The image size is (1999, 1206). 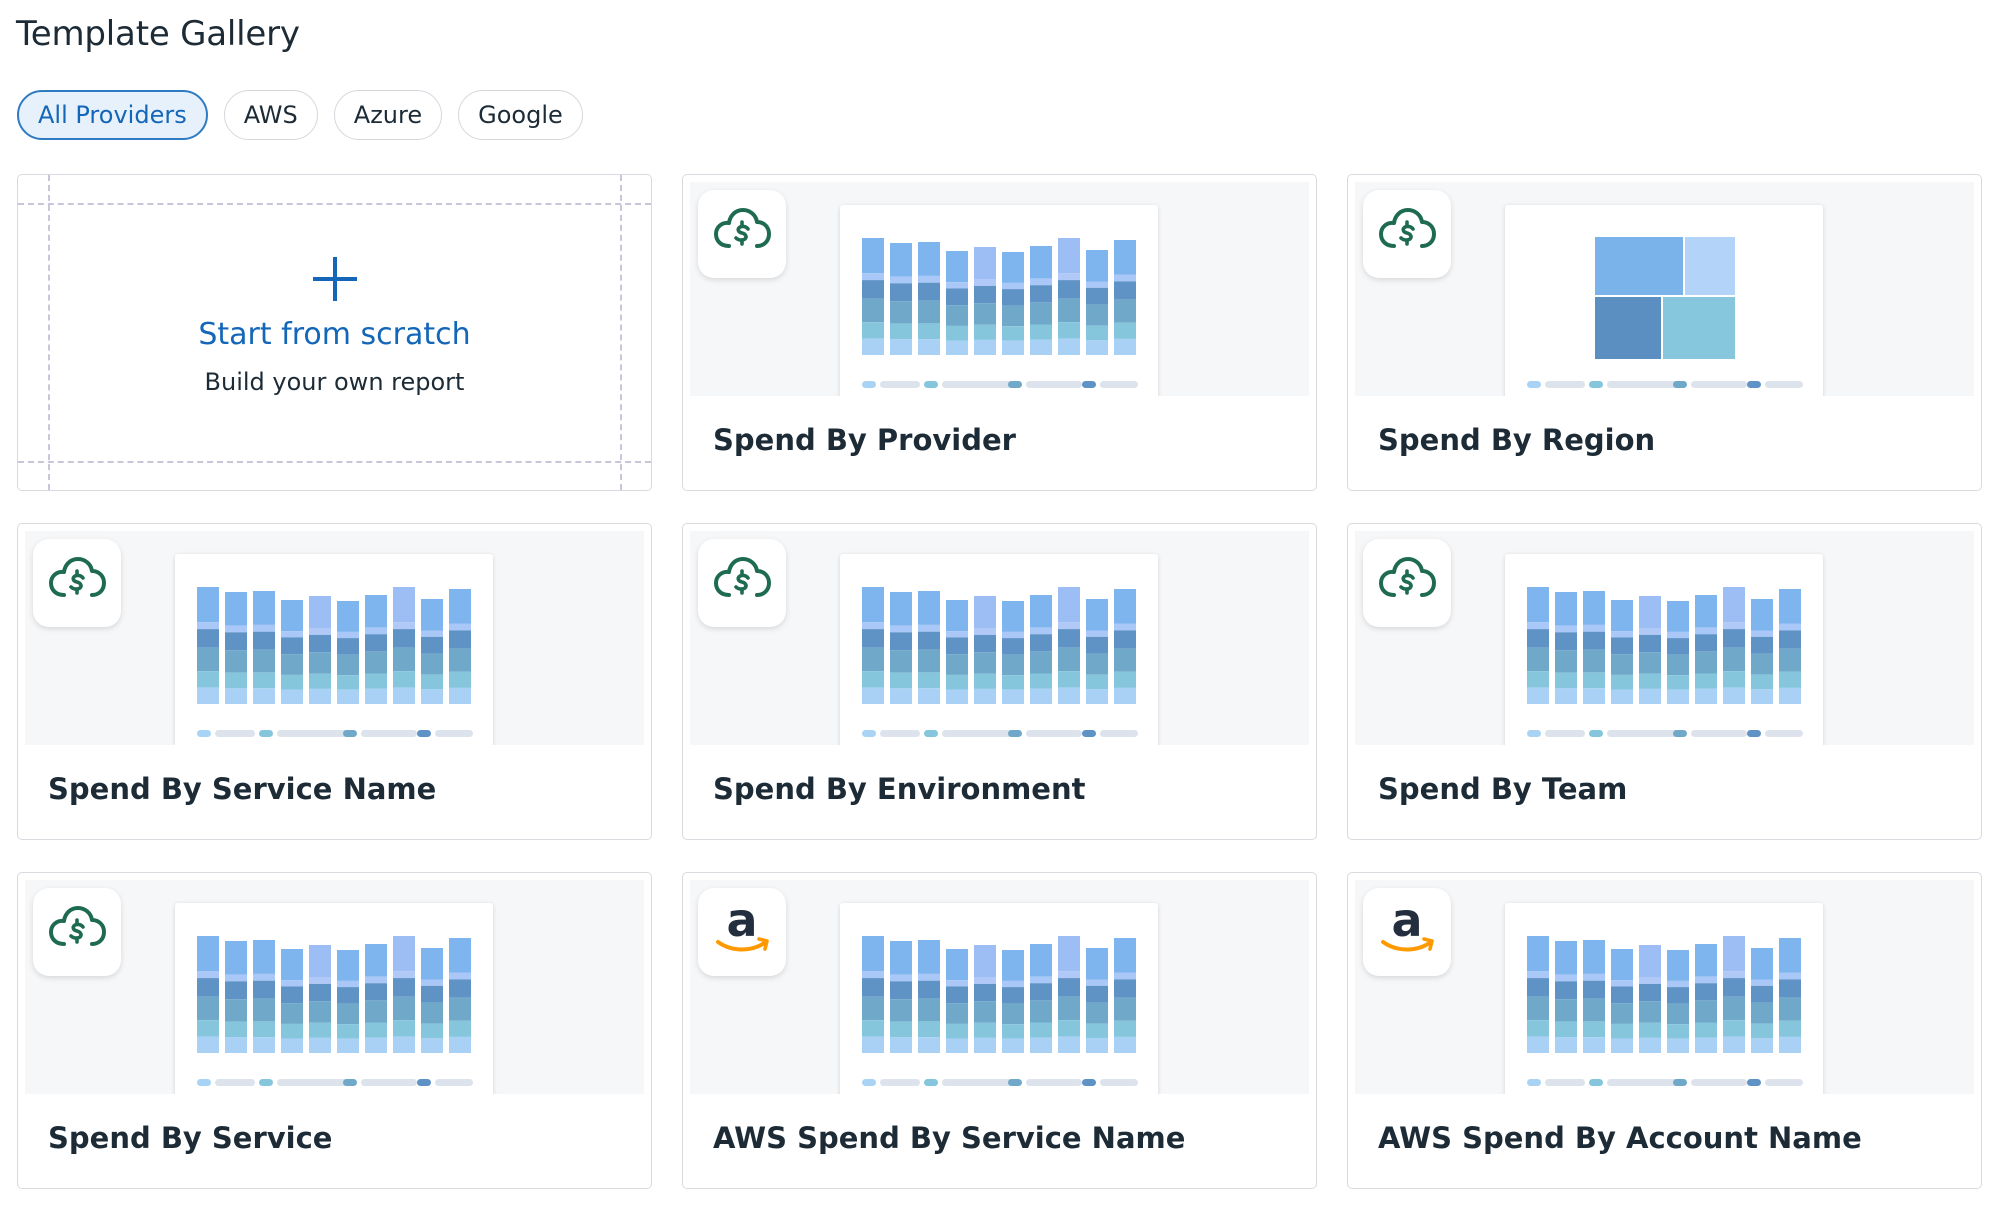 What do you see at coordinates (1664, 332) in the screenshot?
I see `template-card: Spend By Region` at bounding box center [1664, 332].